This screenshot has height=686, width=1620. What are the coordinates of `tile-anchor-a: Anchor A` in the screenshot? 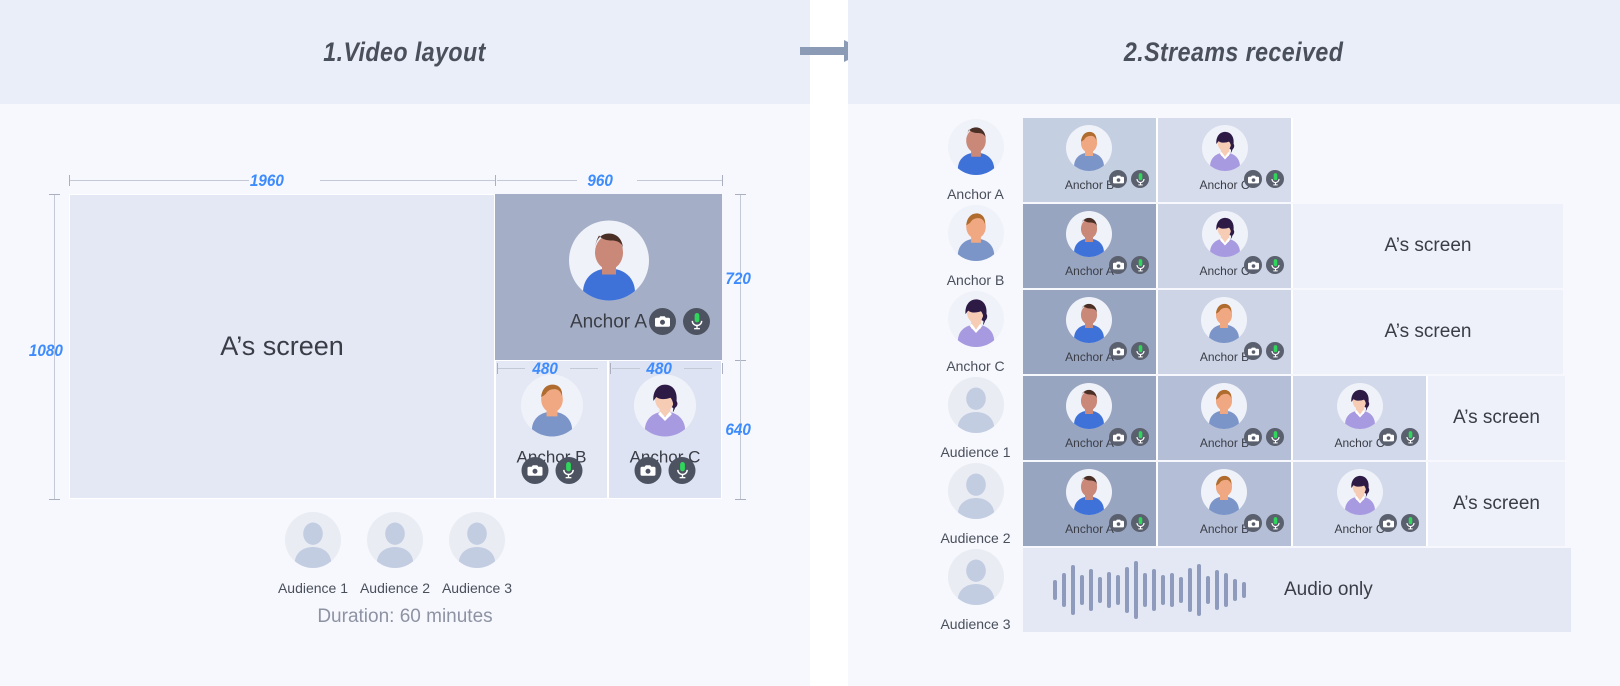 It's located at (608, 277).